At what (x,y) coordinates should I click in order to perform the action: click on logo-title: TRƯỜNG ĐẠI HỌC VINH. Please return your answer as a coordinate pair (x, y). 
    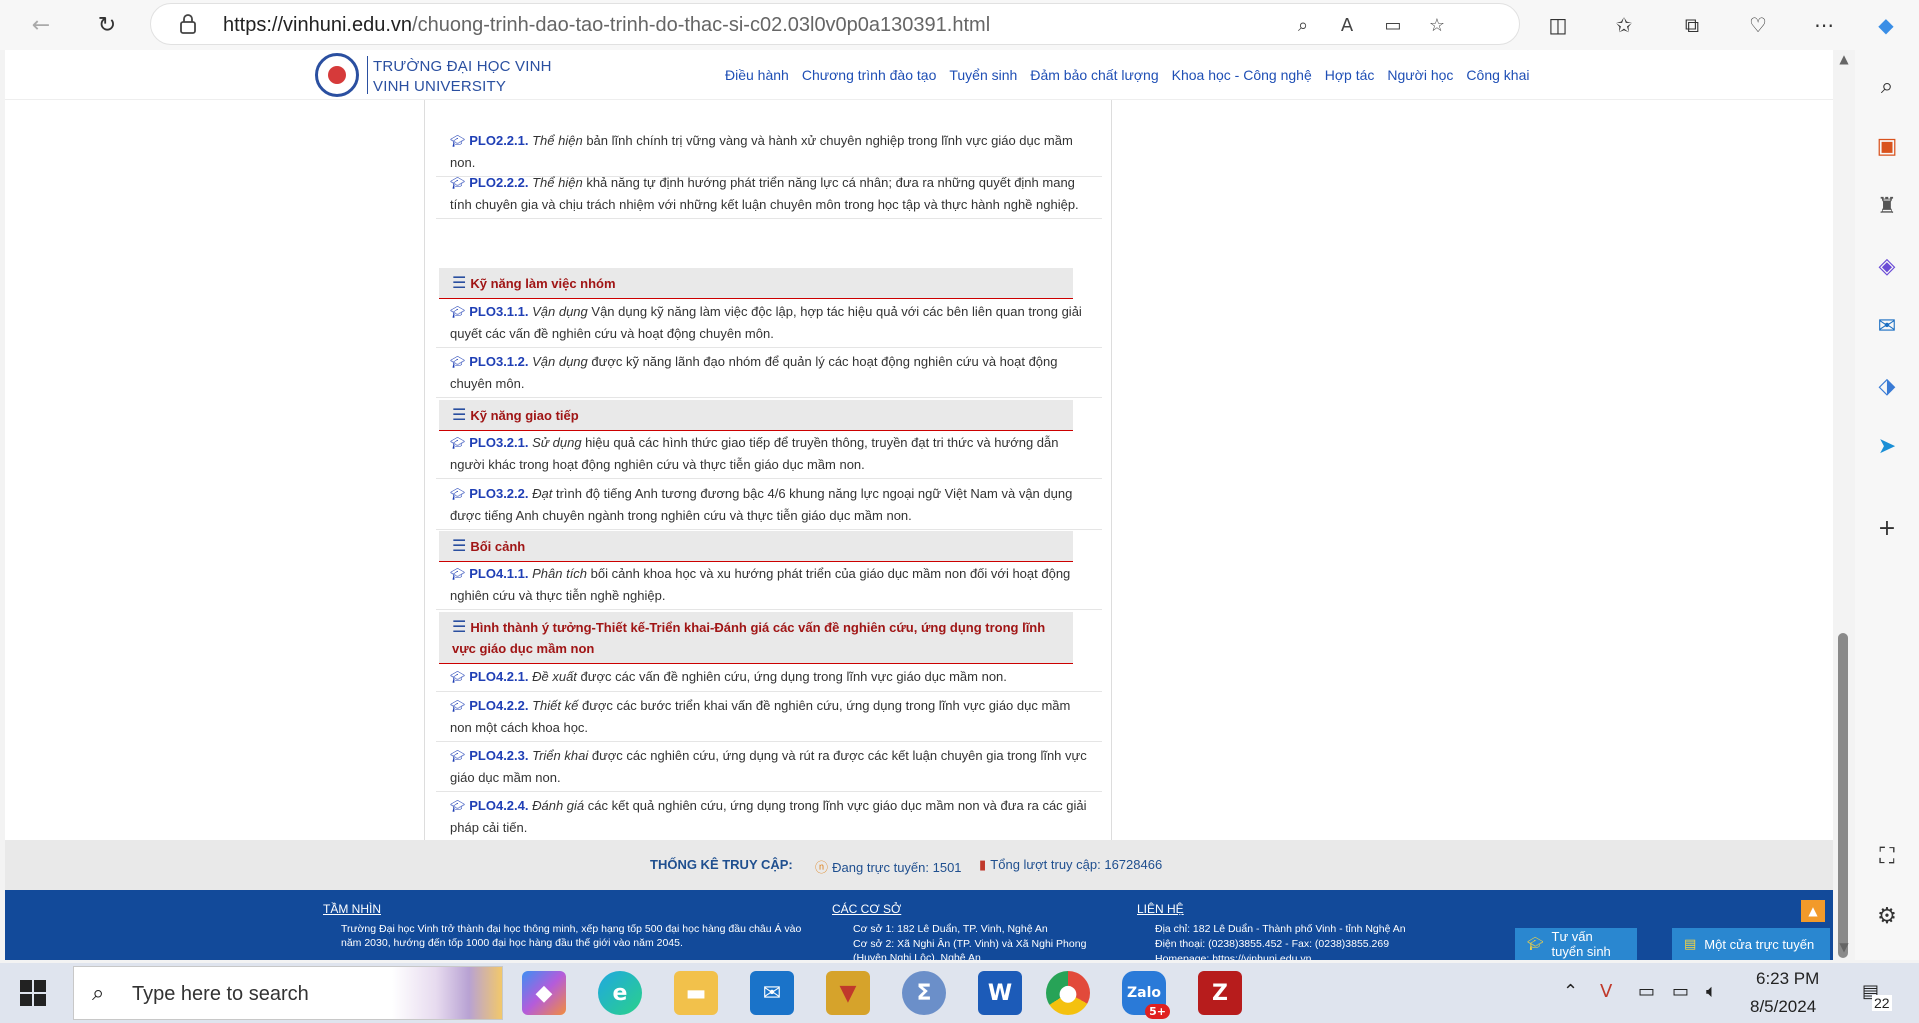
    Looking at the image, I should click on (462, 66).